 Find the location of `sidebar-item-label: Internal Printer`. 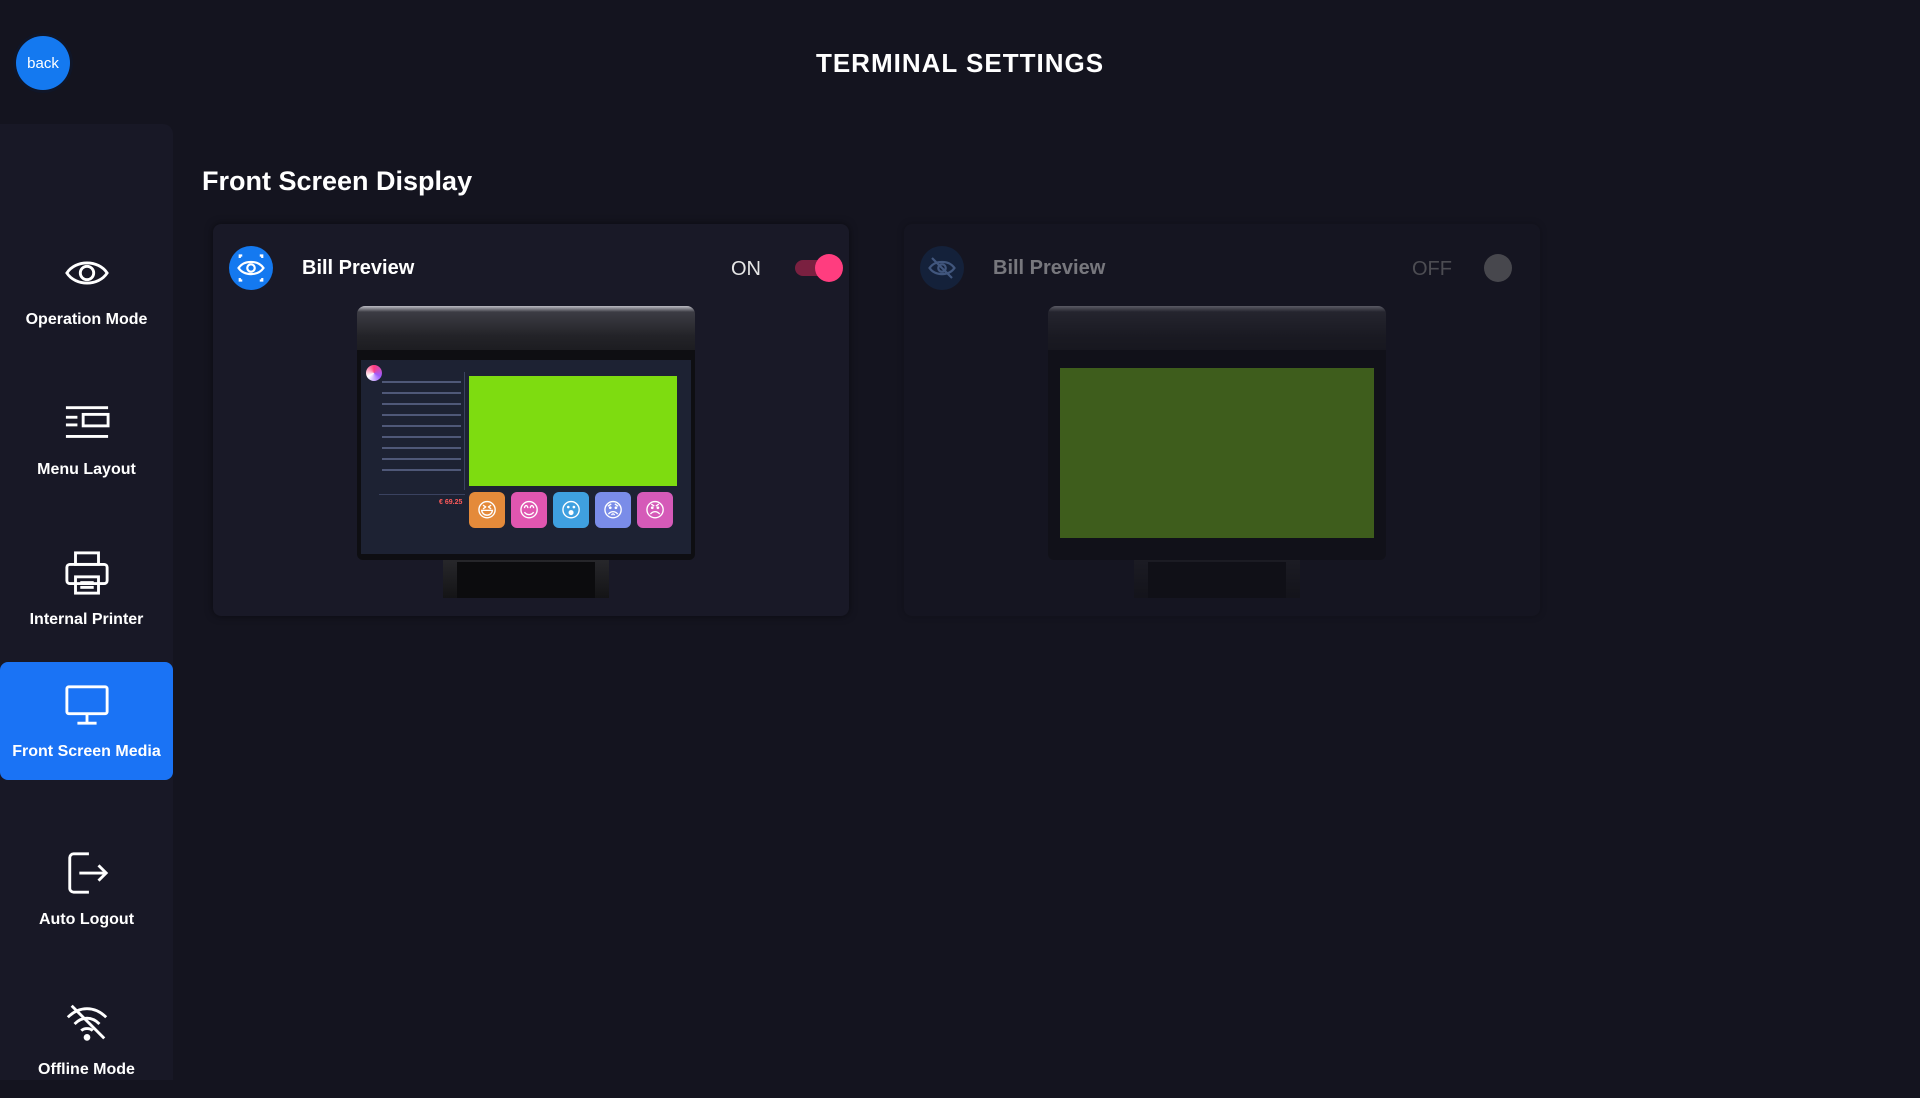

sidebar-item-label: Internal Printer is located at coordinates (86, 619).